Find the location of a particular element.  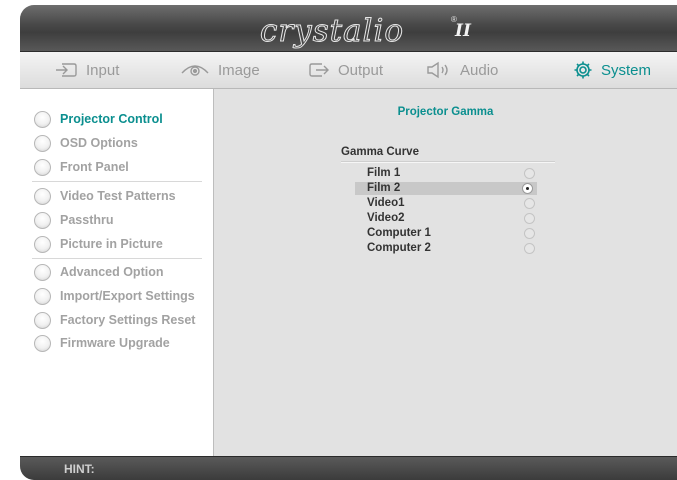

gamma-option-computer-1: Computer 1 is located at coordinates (447, 233).